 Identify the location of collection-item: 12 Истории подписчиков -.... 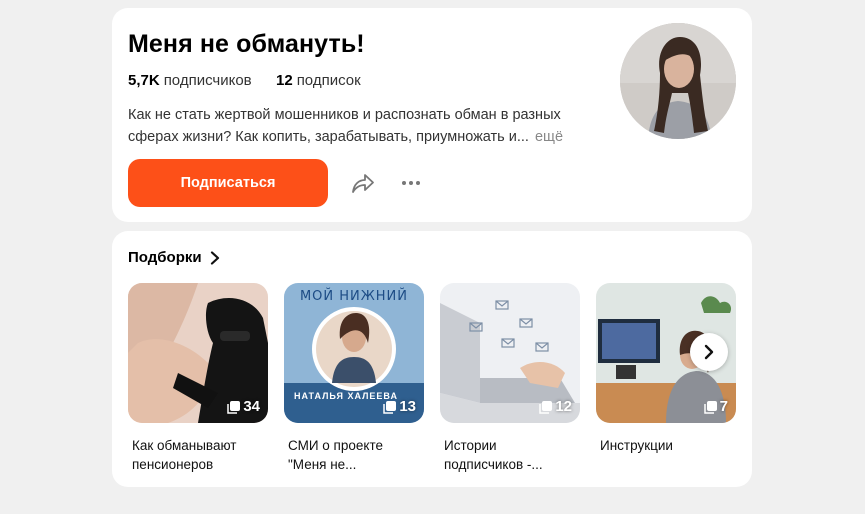
(510, 378).